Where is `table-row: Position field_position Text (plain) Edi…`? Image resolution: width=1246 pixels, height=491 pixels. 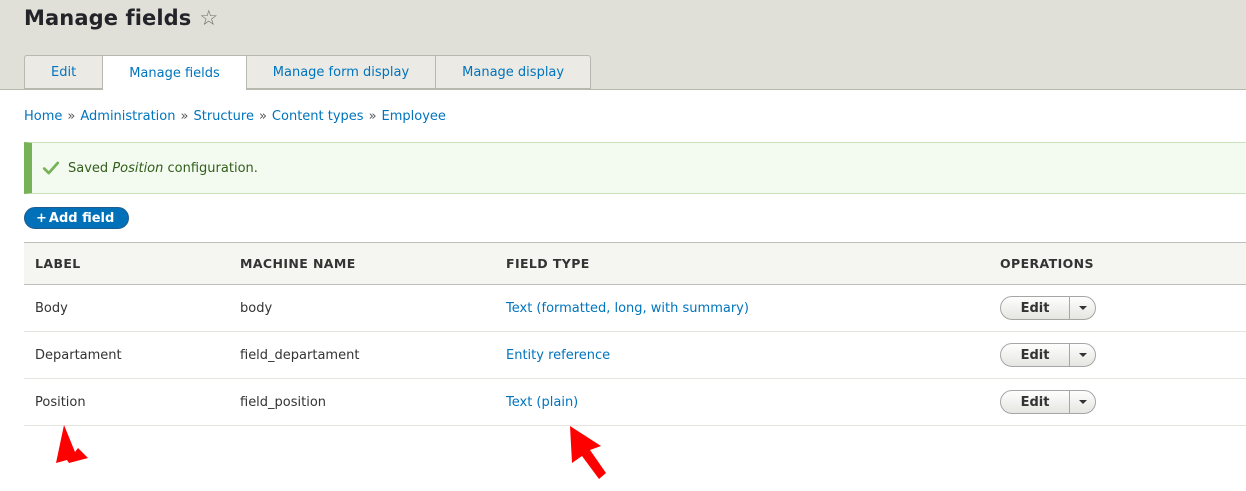 table-row: Position field_position Text (plain) Edi… is located at coordinates (635, 402).